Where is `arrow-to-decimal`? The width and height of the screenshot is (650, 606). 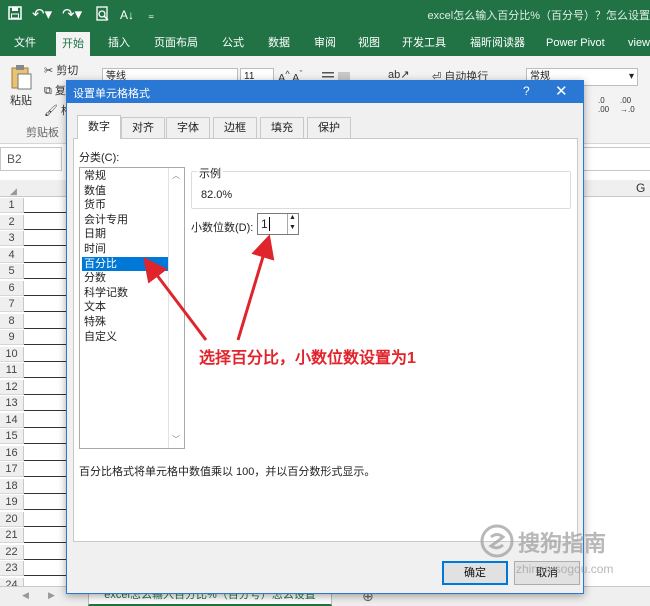
arrow-to-decimal is located at coordinates (255, 287).